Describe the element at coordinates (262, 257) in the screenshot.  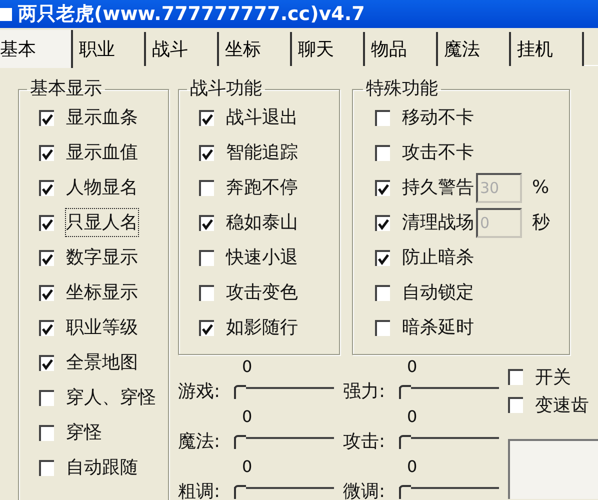
I see `option-label: 快速小退` at that location.